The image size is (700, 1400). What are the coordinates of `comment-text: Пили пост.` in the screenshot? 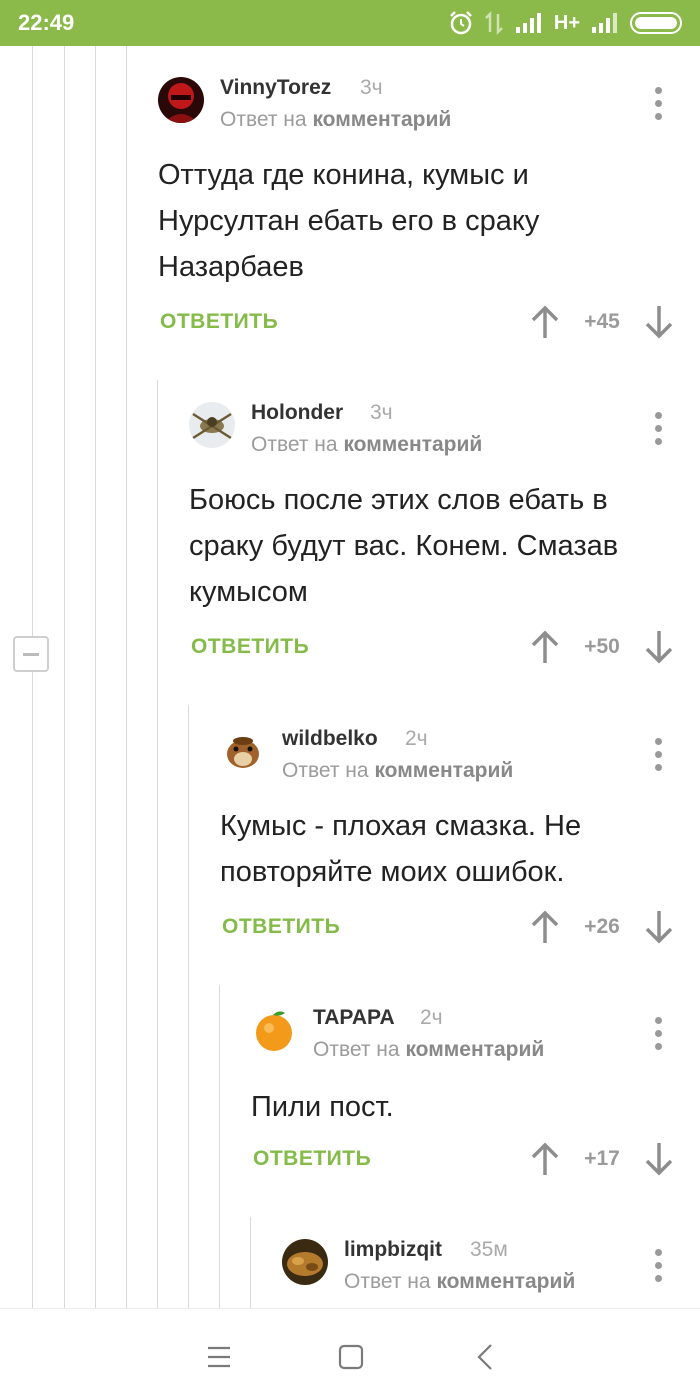 It's located at (322, 1107).